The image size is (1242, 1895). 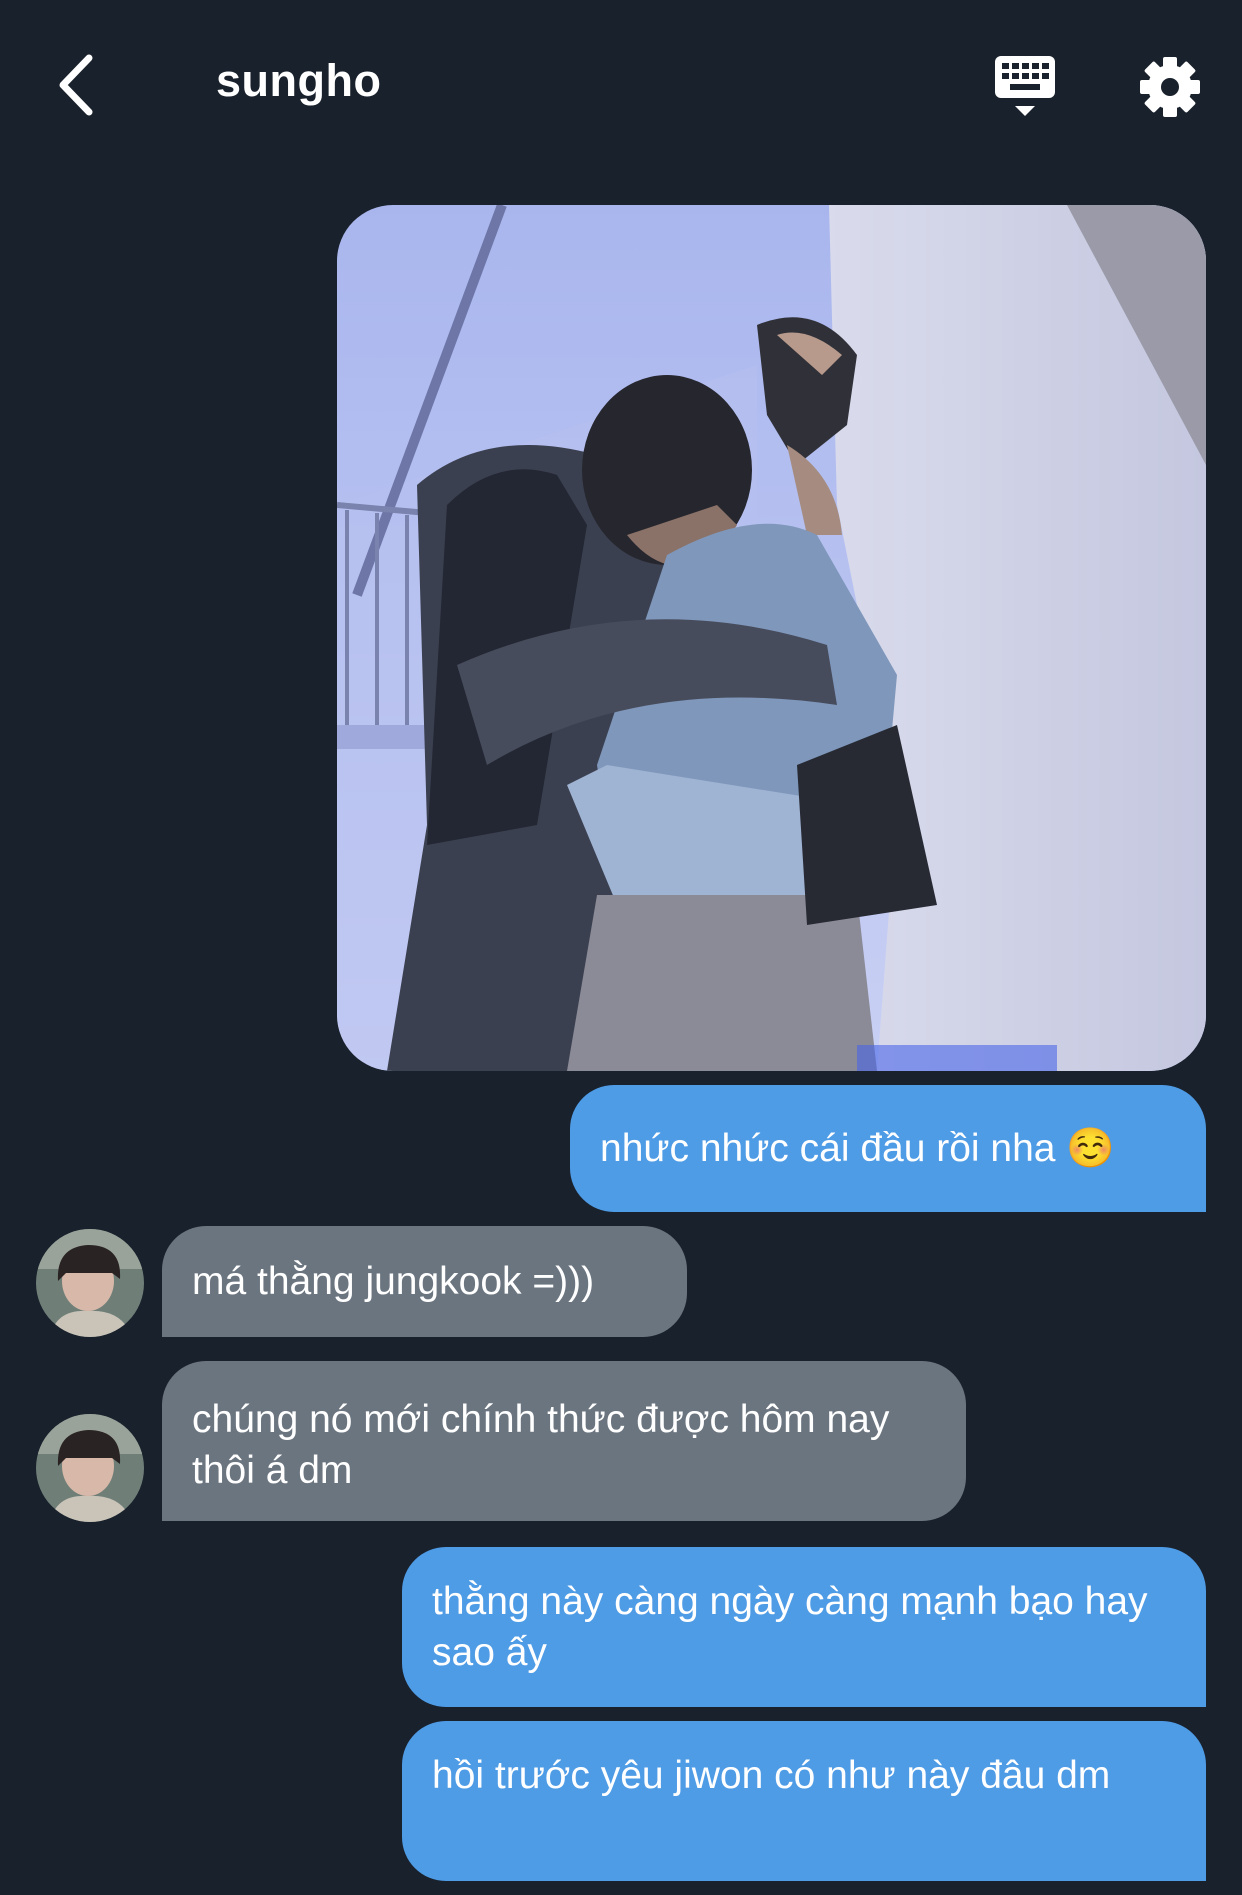 I want to click on keyboard-button, so click(x=1025, y=87).